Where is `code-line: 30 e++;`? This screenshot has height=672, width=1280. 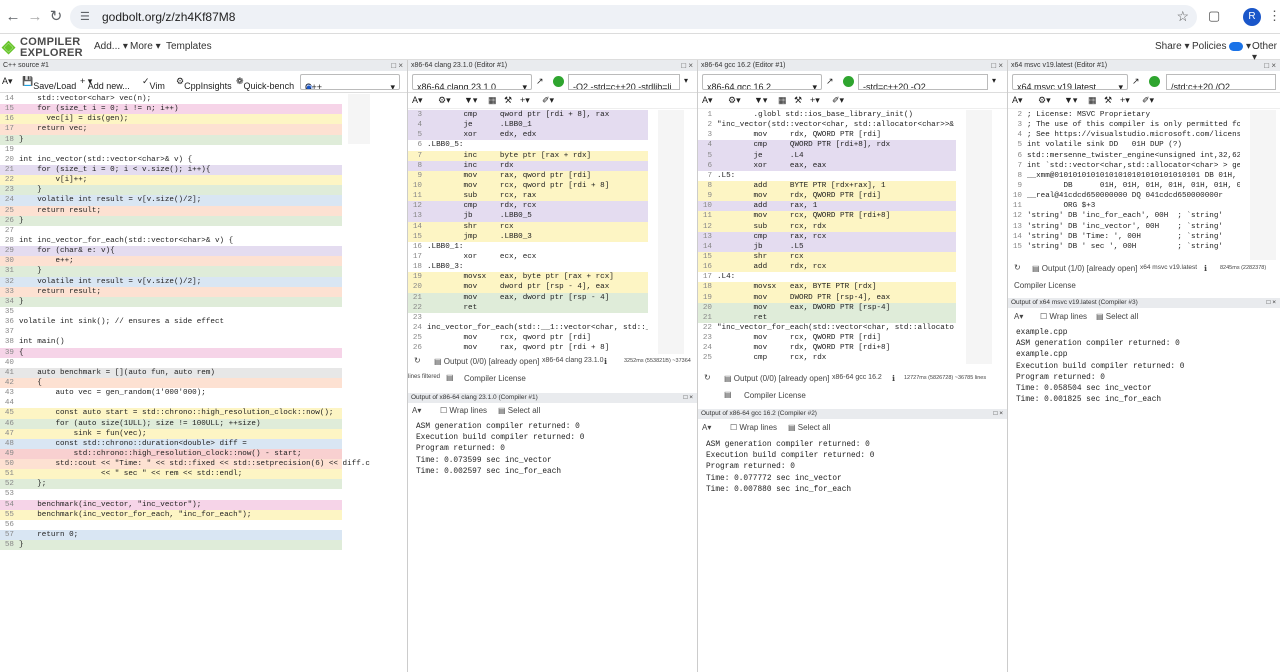
code-line: 30 e++; is located at coordinates (171, 261).